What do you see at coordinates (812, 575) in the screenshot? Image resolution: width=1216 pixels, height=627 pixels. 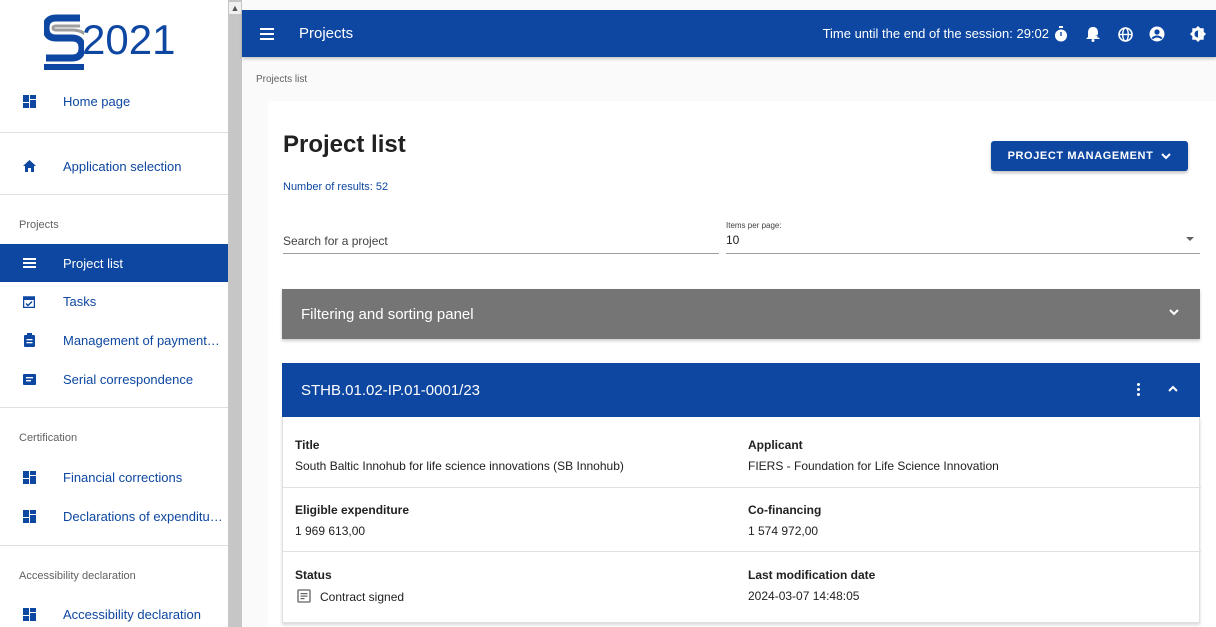 I see `last-modification-label: Last modification date` at bounding box center [812, 575].